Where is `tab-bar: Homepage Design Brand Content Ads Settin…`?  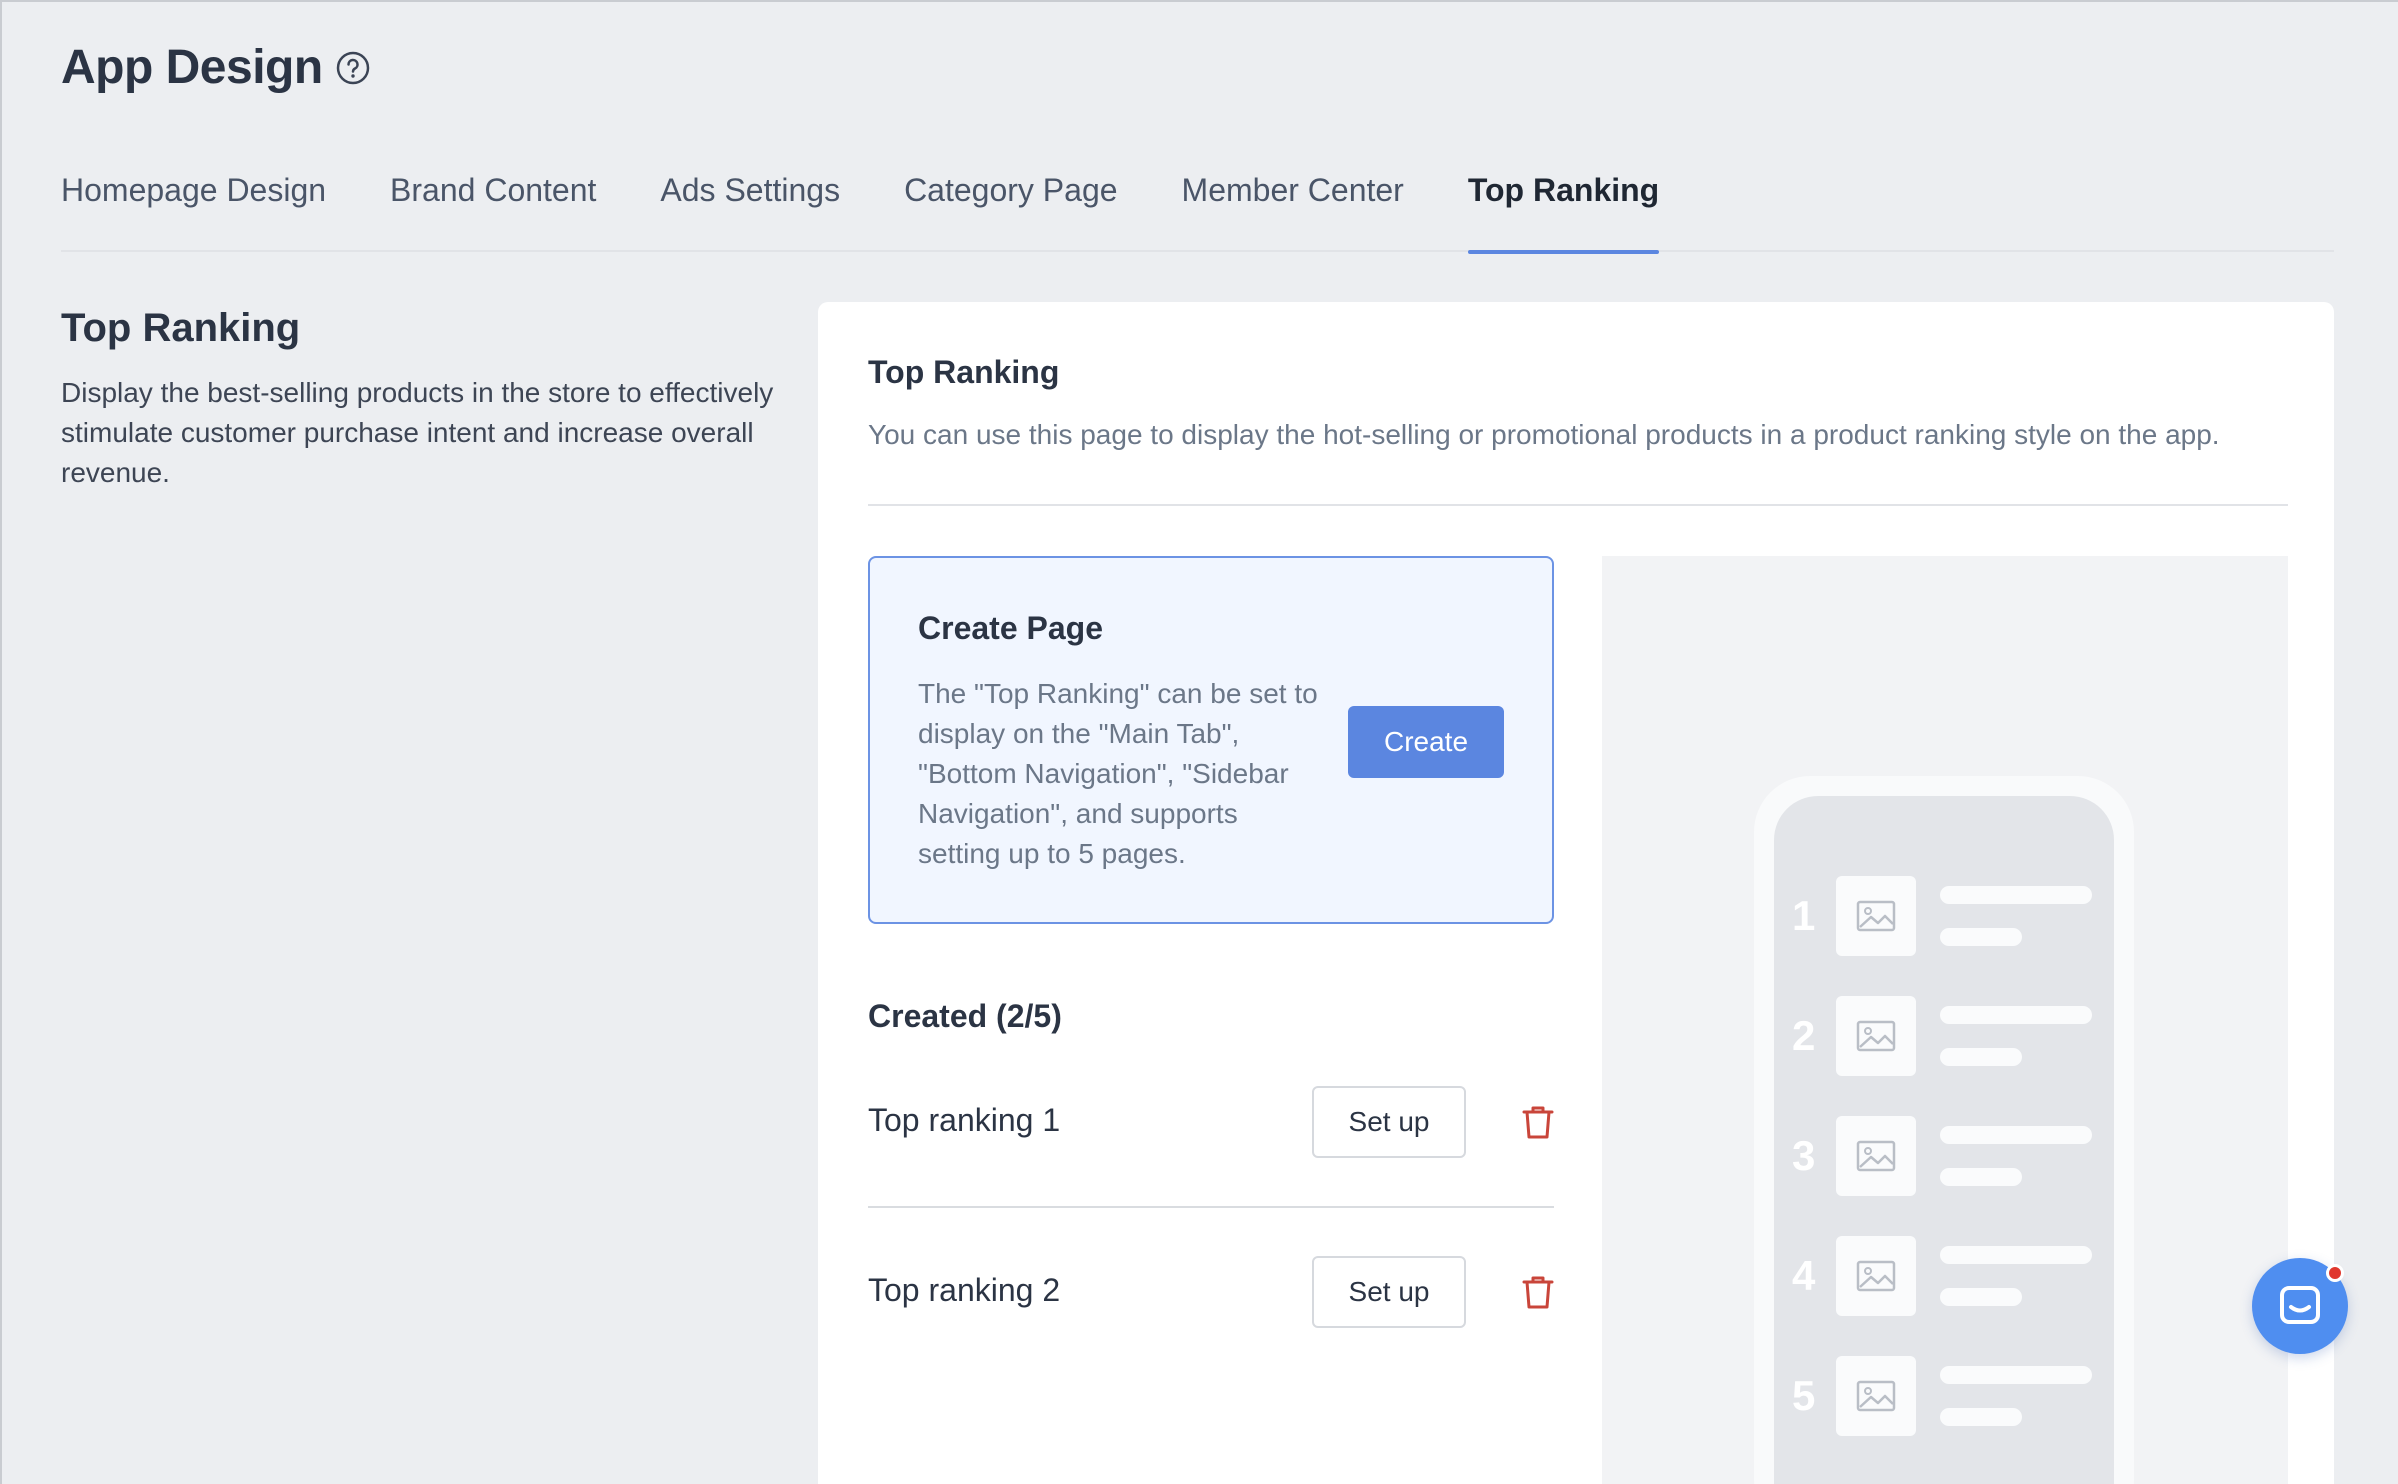 tab-bar: Homepage Design Brand Content Ads Settin… is located at coordinates (1197, 207).